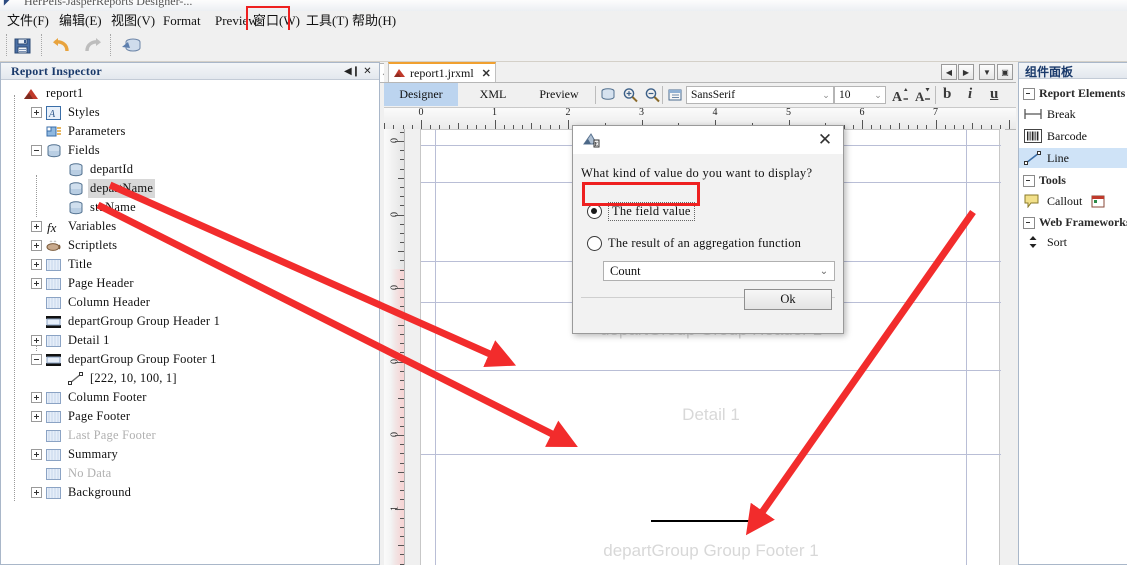 The image size is (1127, 565). Describe the element at coordinates (182, 20) in the screenshot. I see `menu-format: Format` at that location.